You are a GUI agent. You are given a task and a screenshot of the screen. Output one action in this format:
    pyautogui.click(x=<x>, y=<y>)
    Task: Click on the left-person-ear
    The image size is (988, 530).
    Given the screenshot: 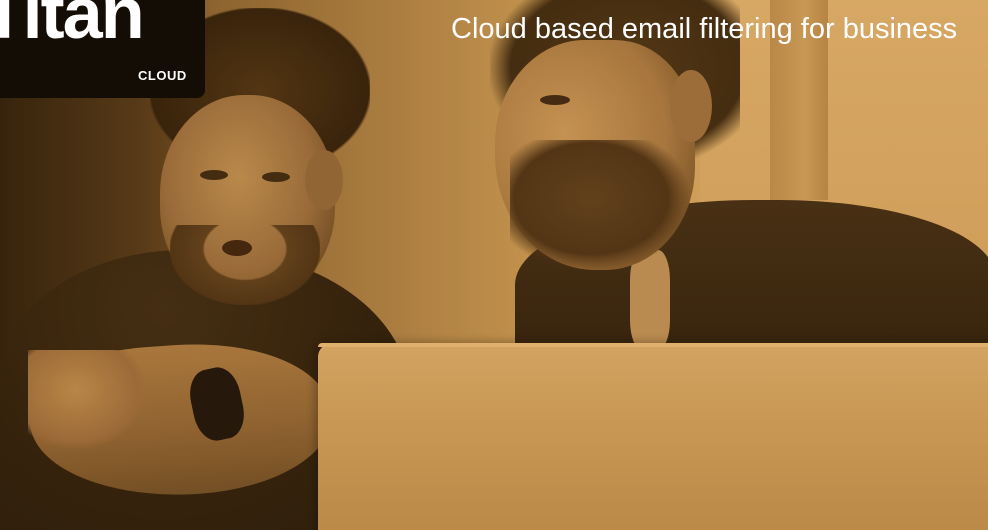 What is the action you would take?
    pyautogui.click(x=324, y=180)
    